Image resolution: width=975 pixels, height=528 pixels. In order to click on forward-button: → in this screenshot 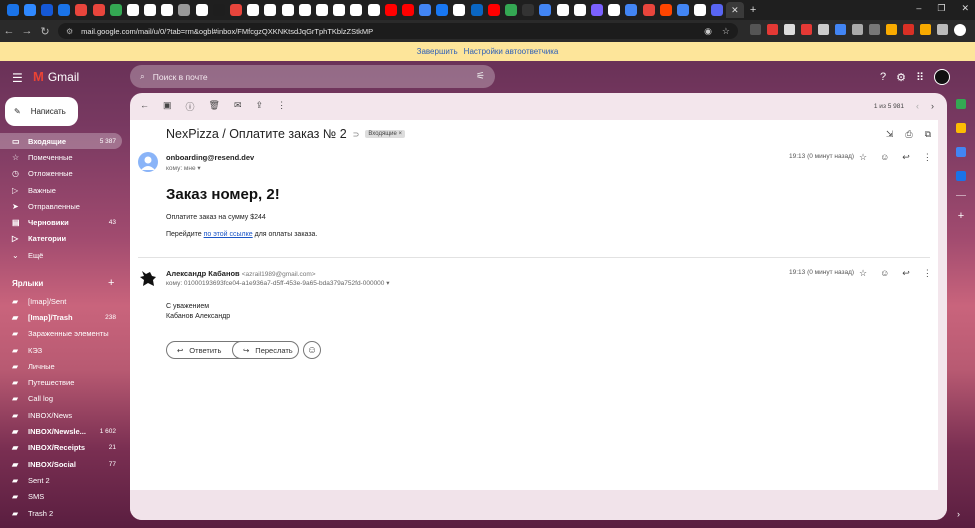, I will do `click(27, 31)`.